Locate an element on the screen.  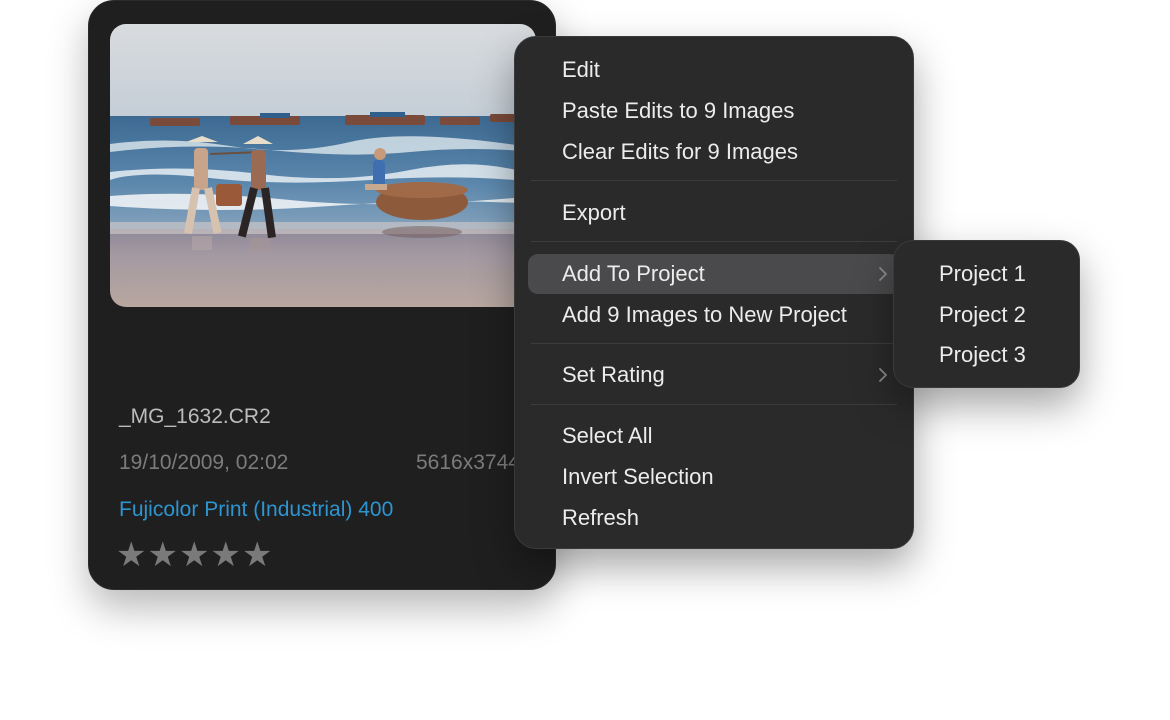
image-dimensions: 5616x3744 is located at coordinates (468, 462).